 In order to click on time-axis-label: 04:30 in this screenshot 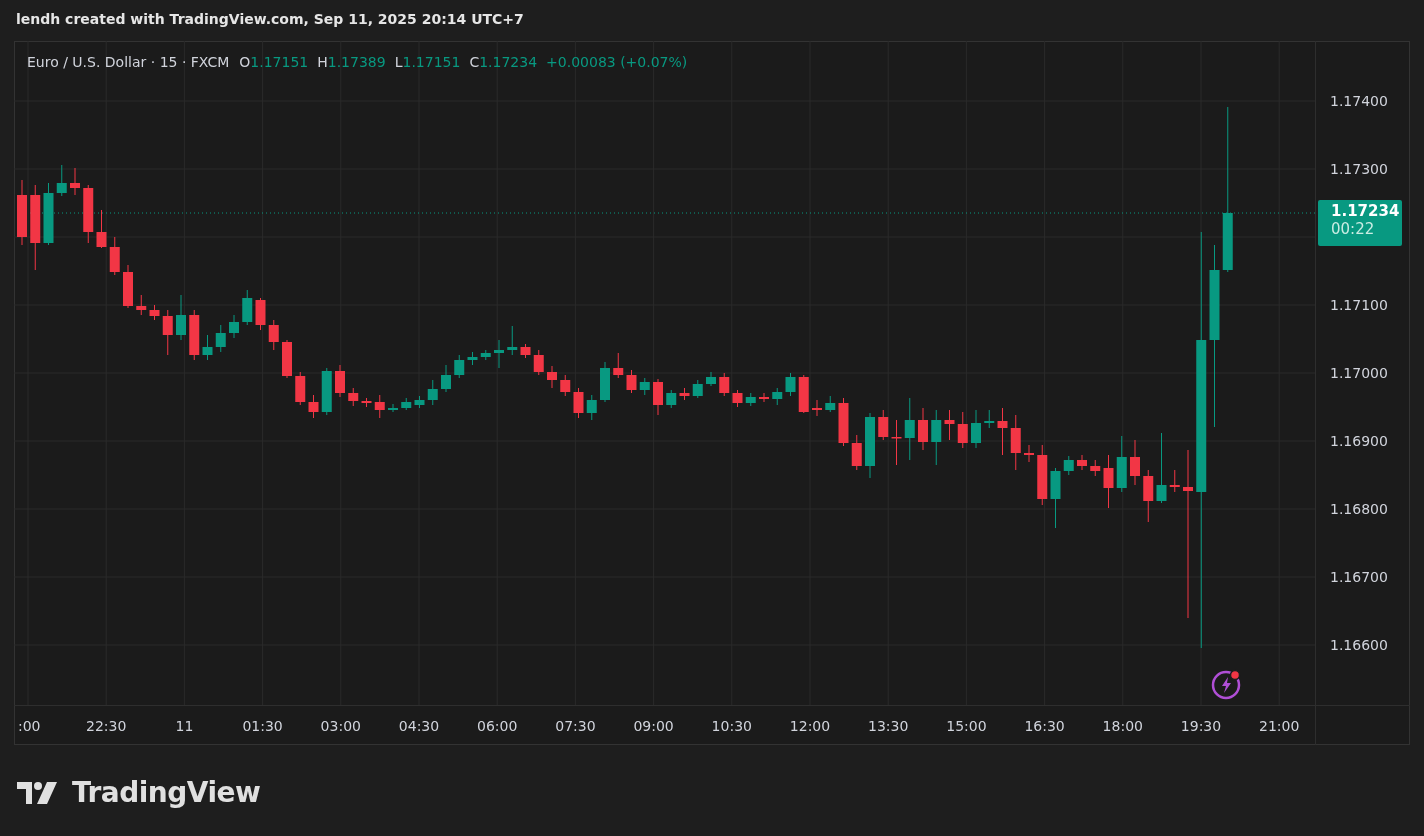, I will do `click(419, 726)`.